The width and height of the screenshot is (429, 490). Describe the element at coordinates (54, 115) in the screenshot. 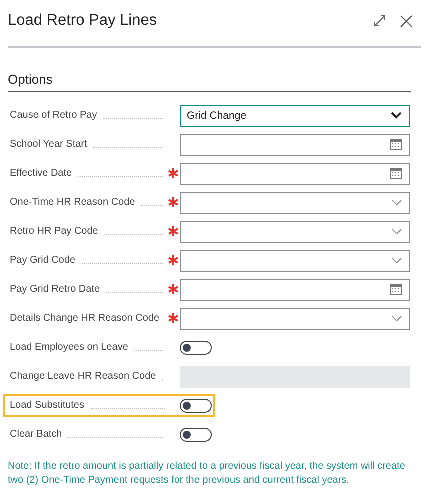

I see `field-label: Cause of Retro Pay` at that location.